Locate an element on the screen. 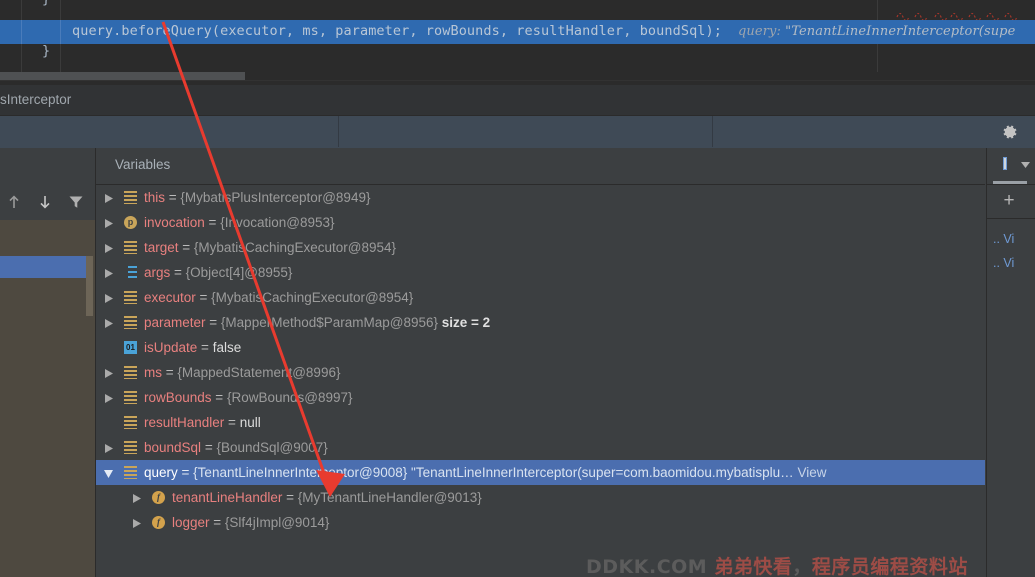 Image resolution: width=1035 pixels, height=577 pixels. watermark-site: DDKK.COM is located at coordinates (647, 566).